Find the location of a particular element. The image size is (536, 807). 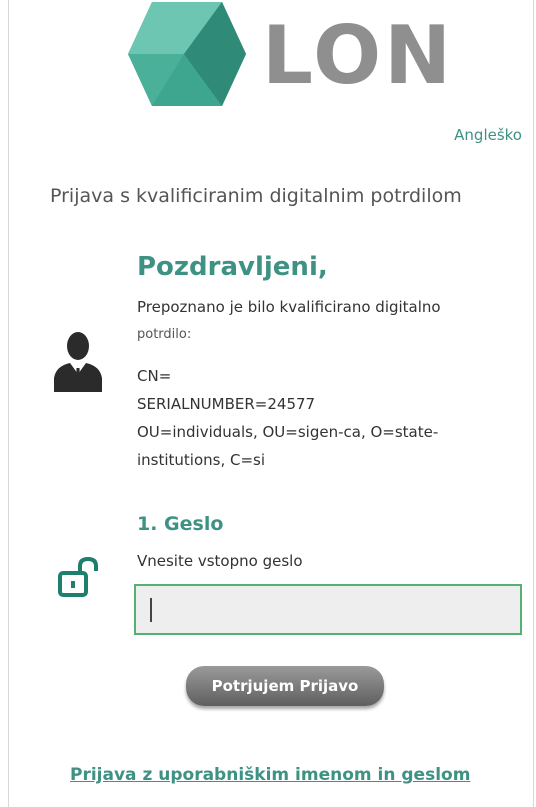

text-caret is located at coordinates (151, 610).